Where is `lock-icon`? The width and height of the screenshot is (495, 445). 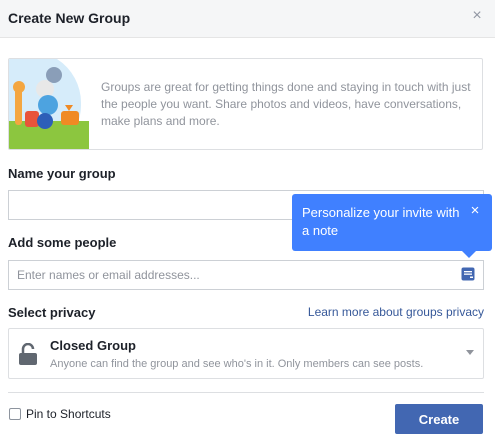
lock-icon is located at coordinates (28, 354).